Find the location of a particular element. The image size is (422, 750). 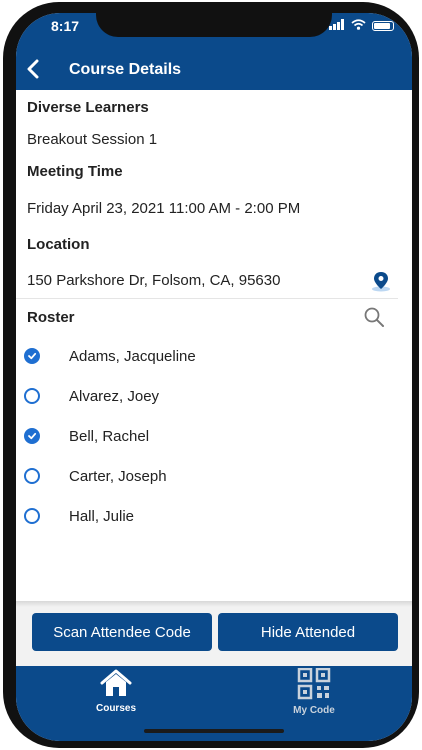

tab-courses: Courses is located at coordinates (116, 691).